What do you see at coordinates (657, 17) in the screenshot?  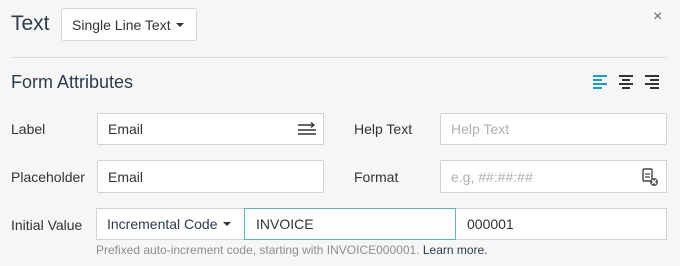 I see `close-icon: ×` at bounding box center [657, 17].